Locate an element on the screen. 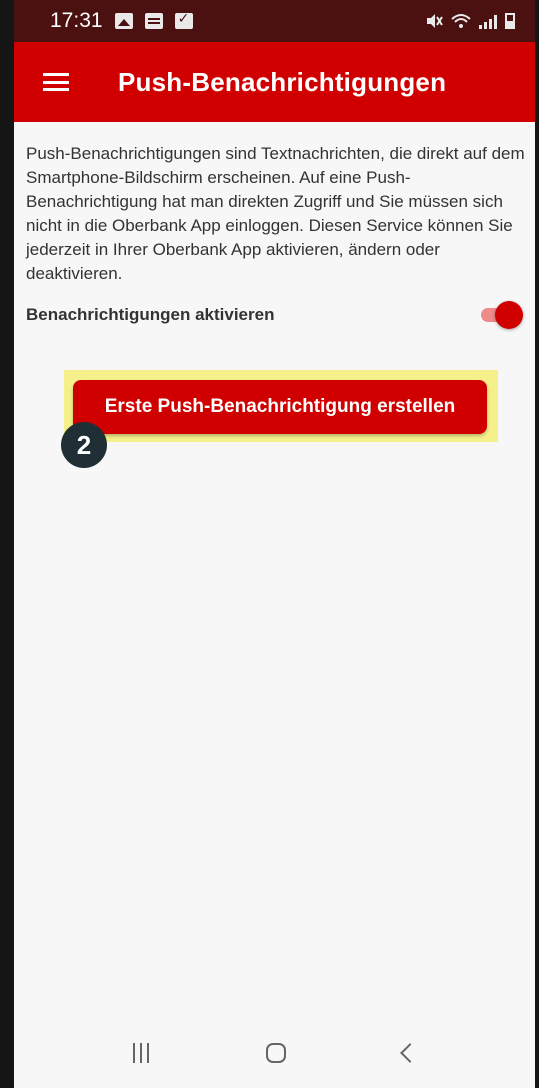 The image size is (539, 1088). system-nav-bar is located at coordinates (274, 1053).